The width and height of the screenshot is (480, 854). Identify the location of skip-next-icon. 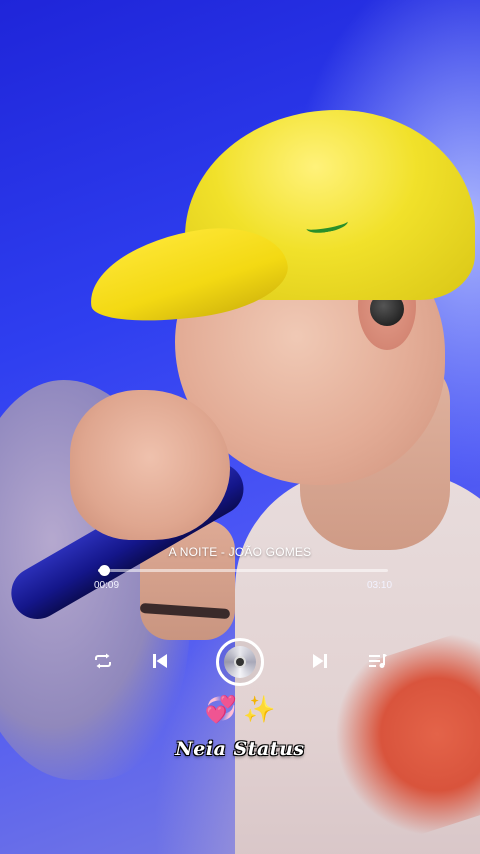
(320, 661).